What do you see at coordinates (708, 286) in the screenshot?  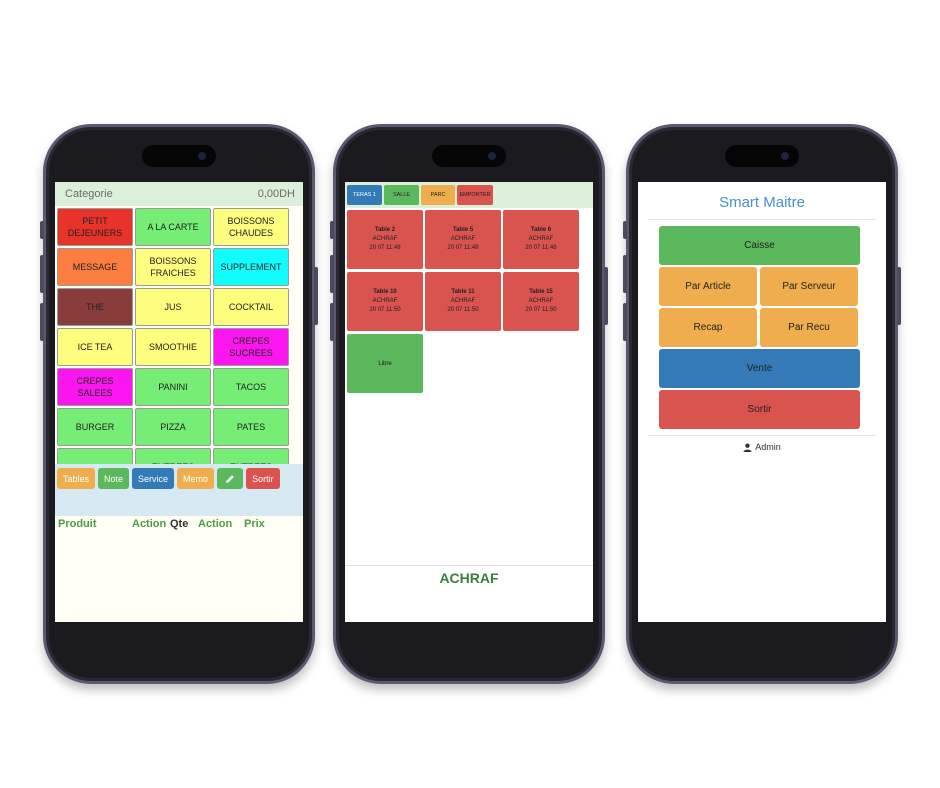 I see `par-article-button: Par Article` at bounding box center [708, 286].